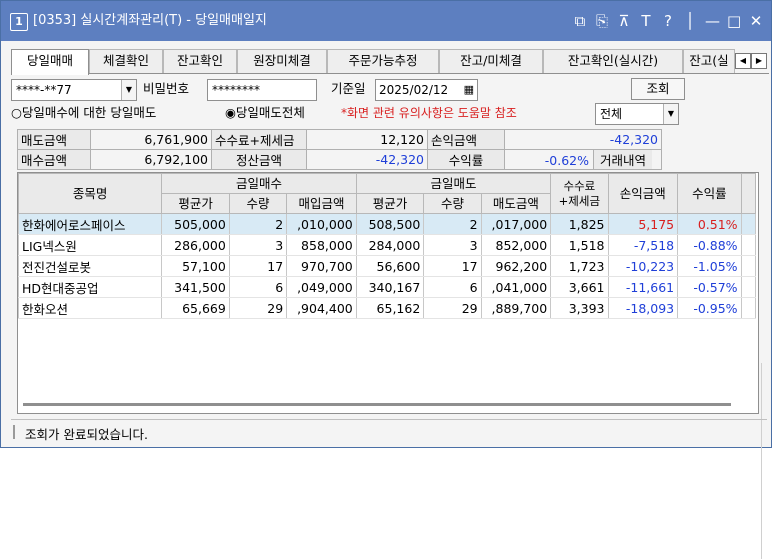 This screenshot has width=772, height=559. Describe the element at coordinates (321, 308) in the screenshot. I see `buy-amount-cell: ,904,400` at that location.